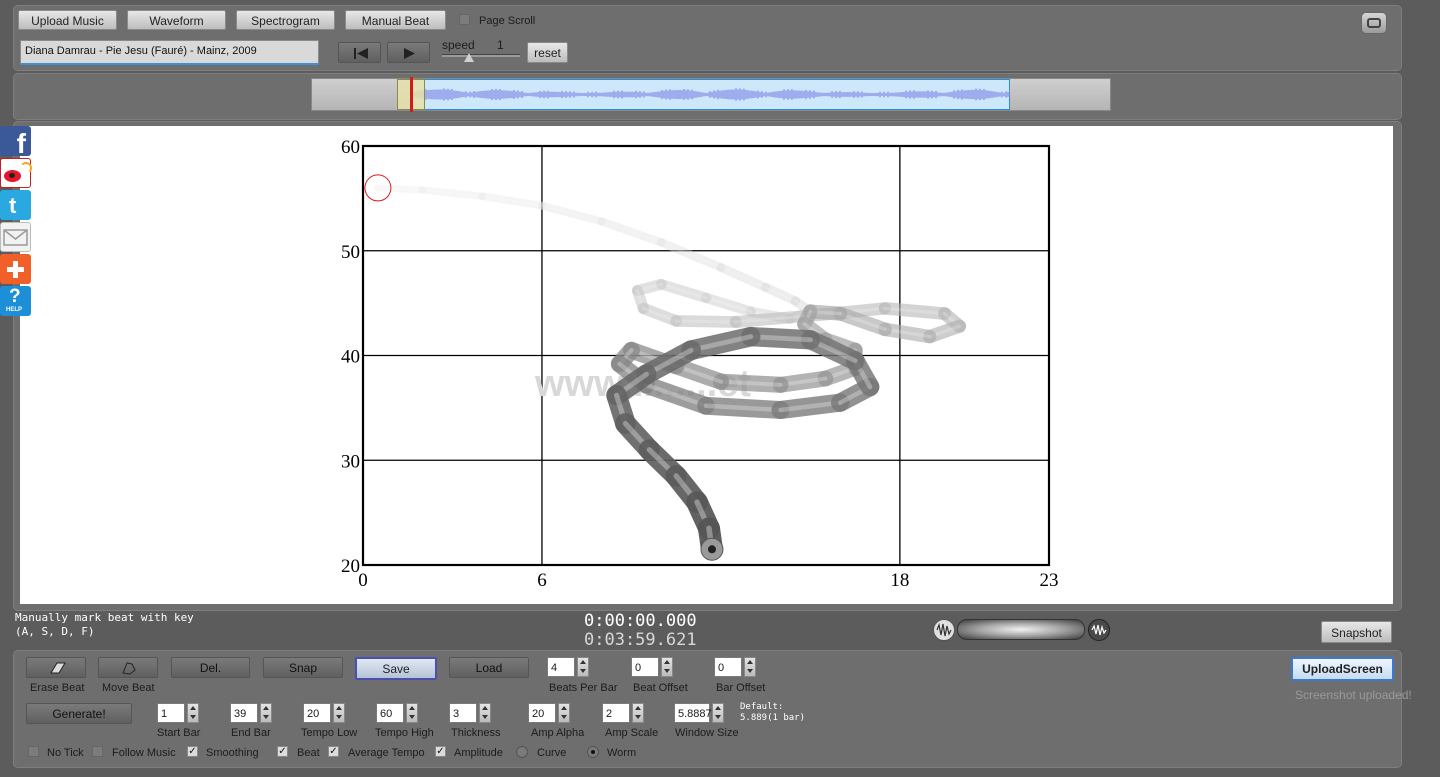  Describe the element at coordinates (179, 733) in the screenshot. I see `start-bar-label: Start Bar` at that location.